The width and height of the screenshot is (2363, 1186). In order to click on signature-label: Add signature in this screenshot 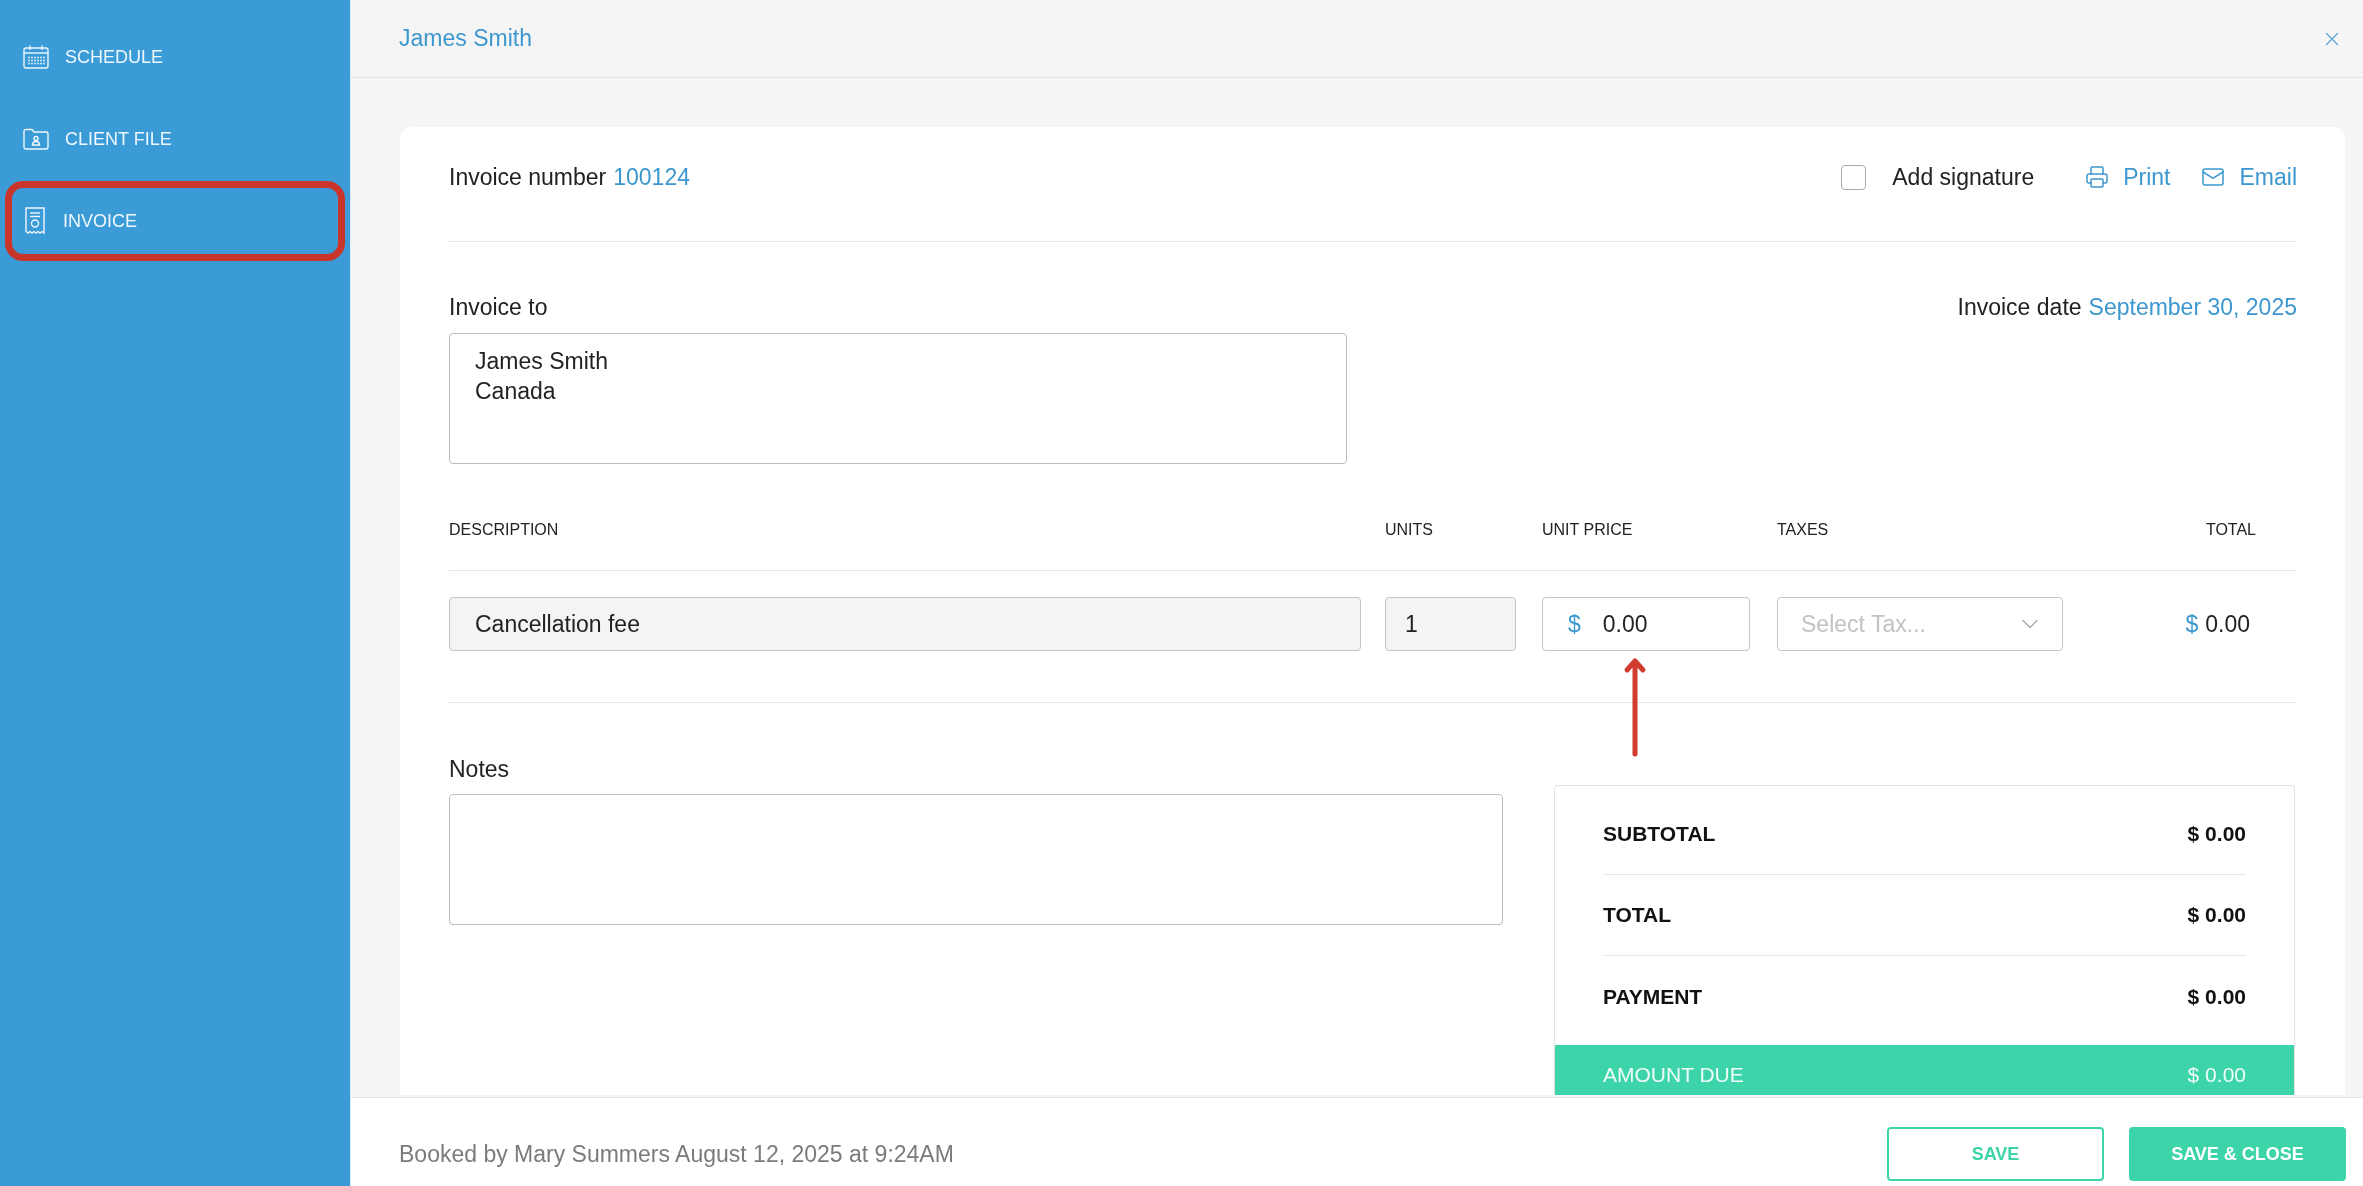, I will do `click(1963, 177)`.